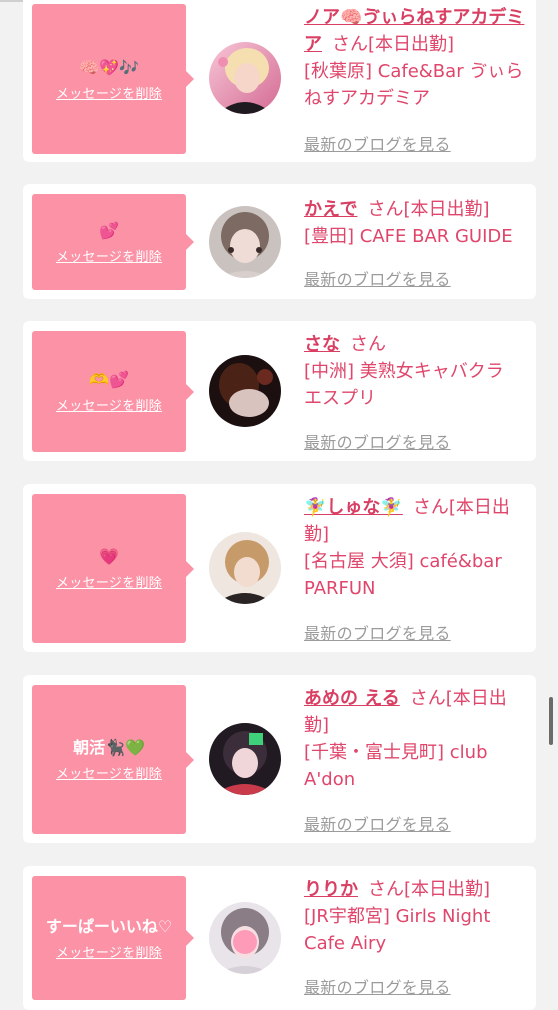 The height and width of the screenshot is (1010, 558). I want to click on cast-name-link: さな, so click(322, 344).